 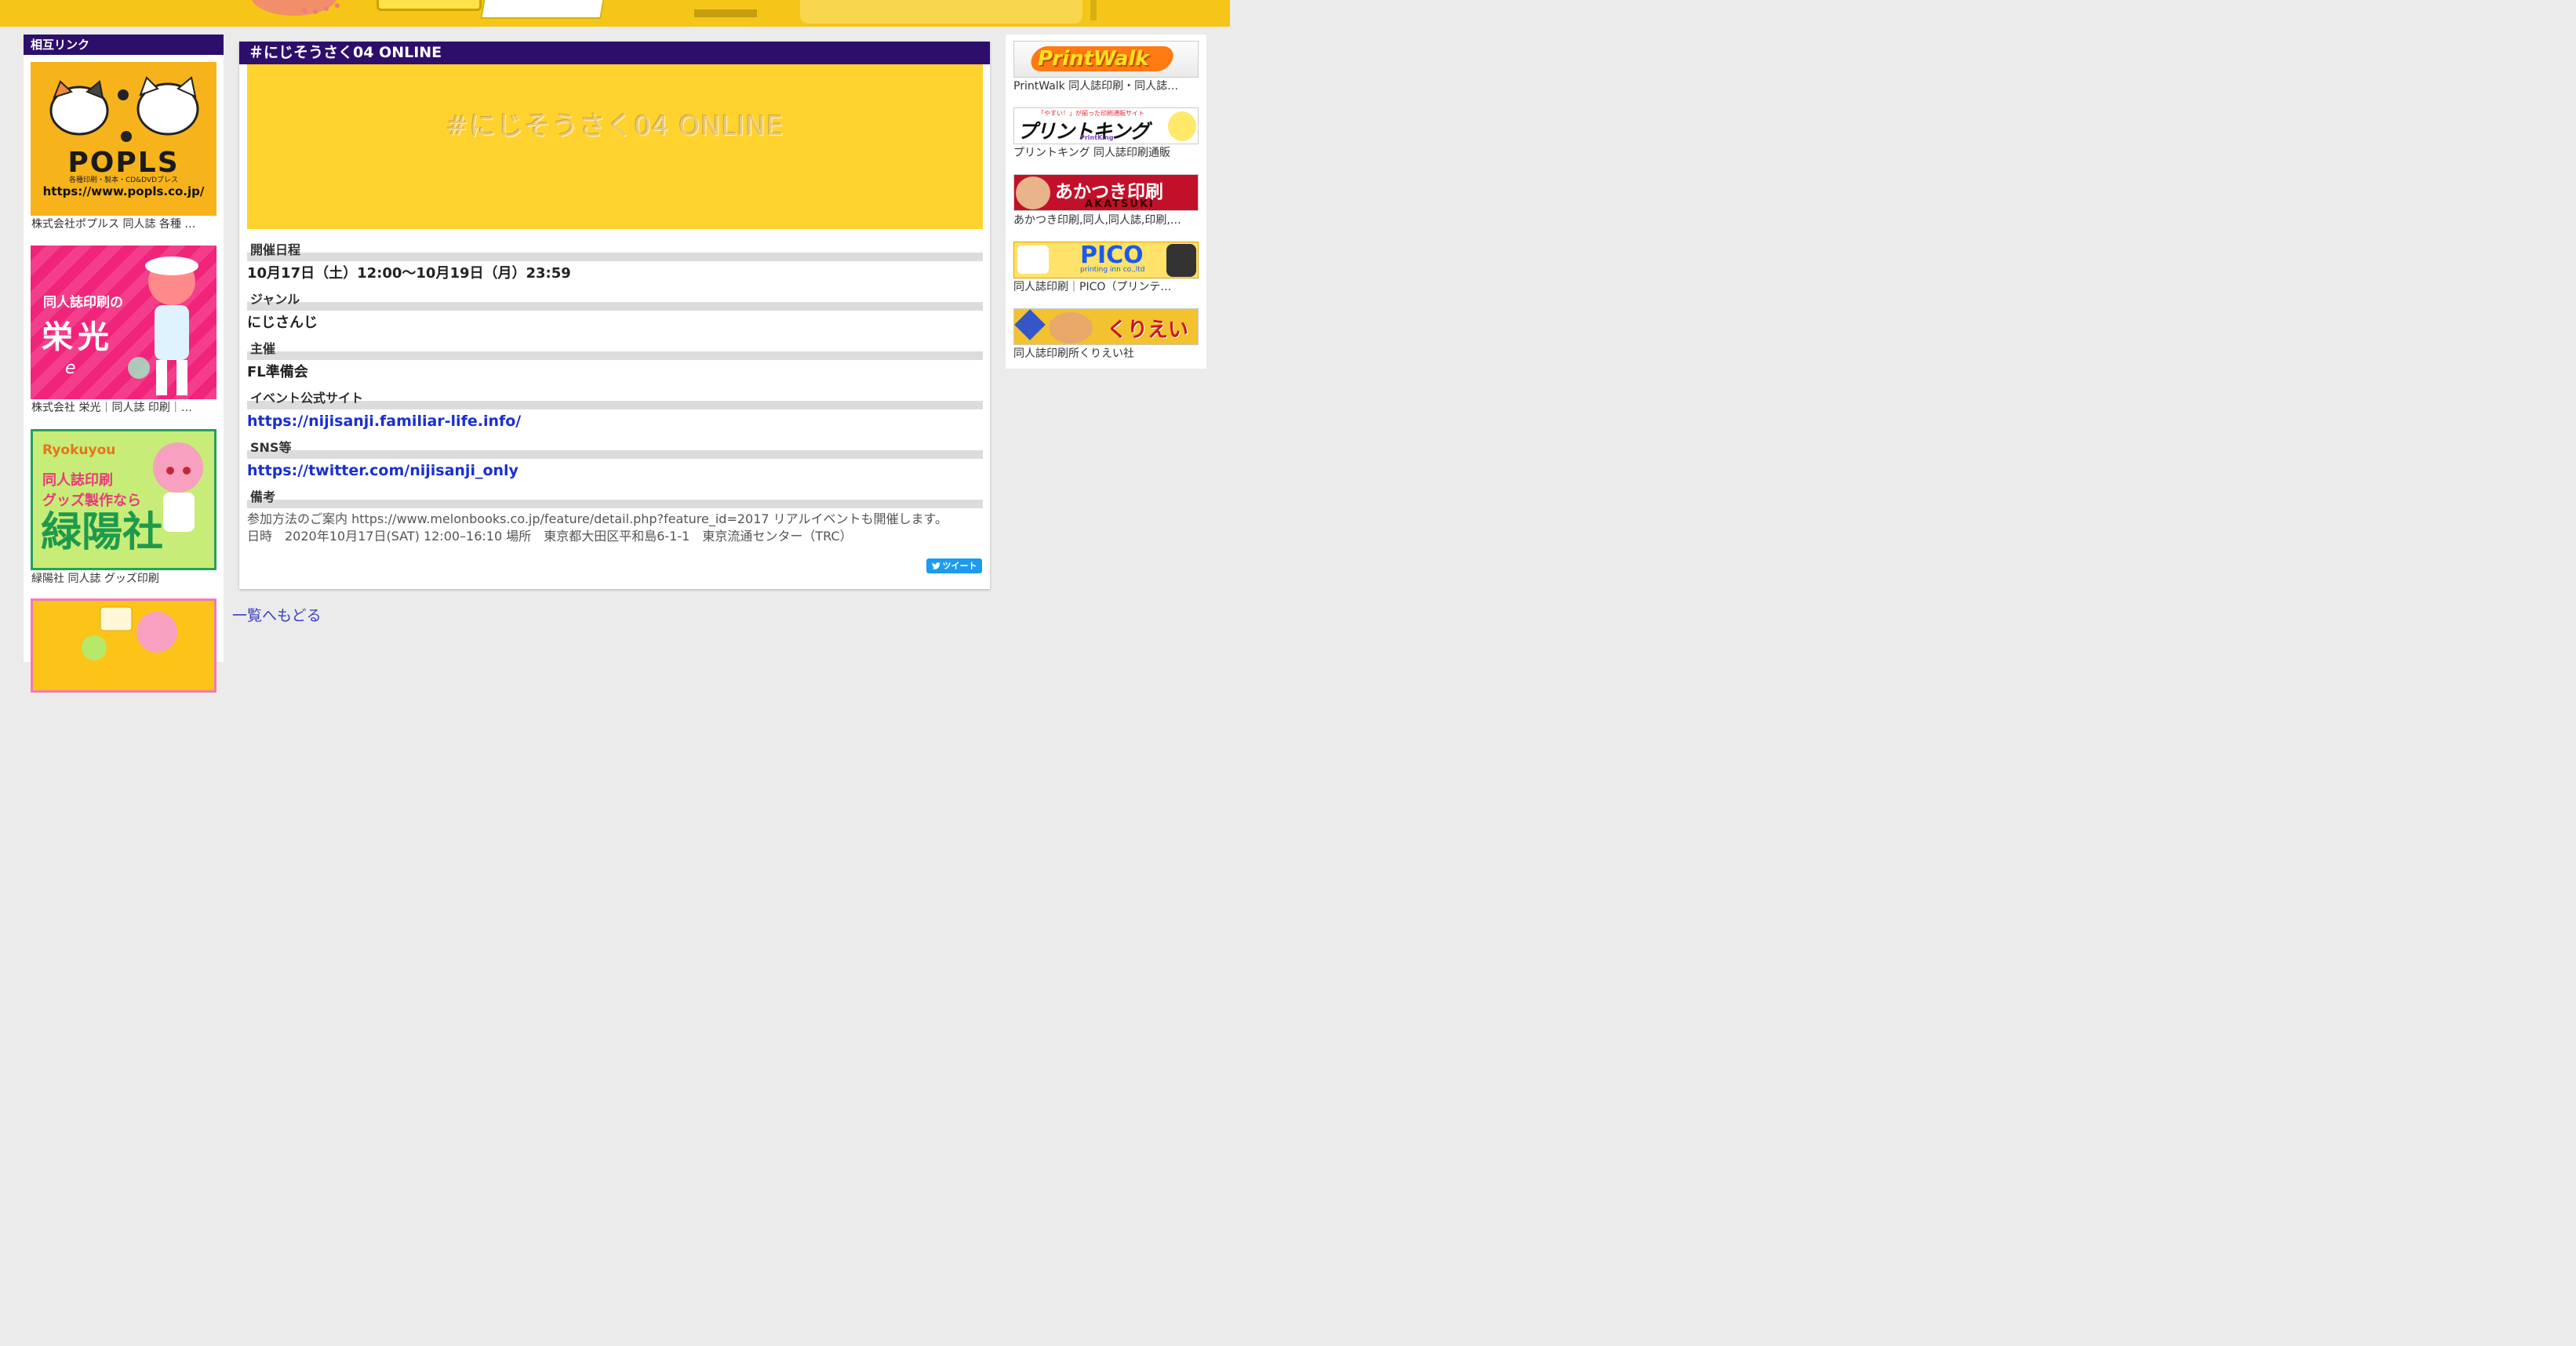 What do you see at coordinates (725, 13) in the screenshot?
I see `banner-trophy-base` at bounding box center [725, 13].